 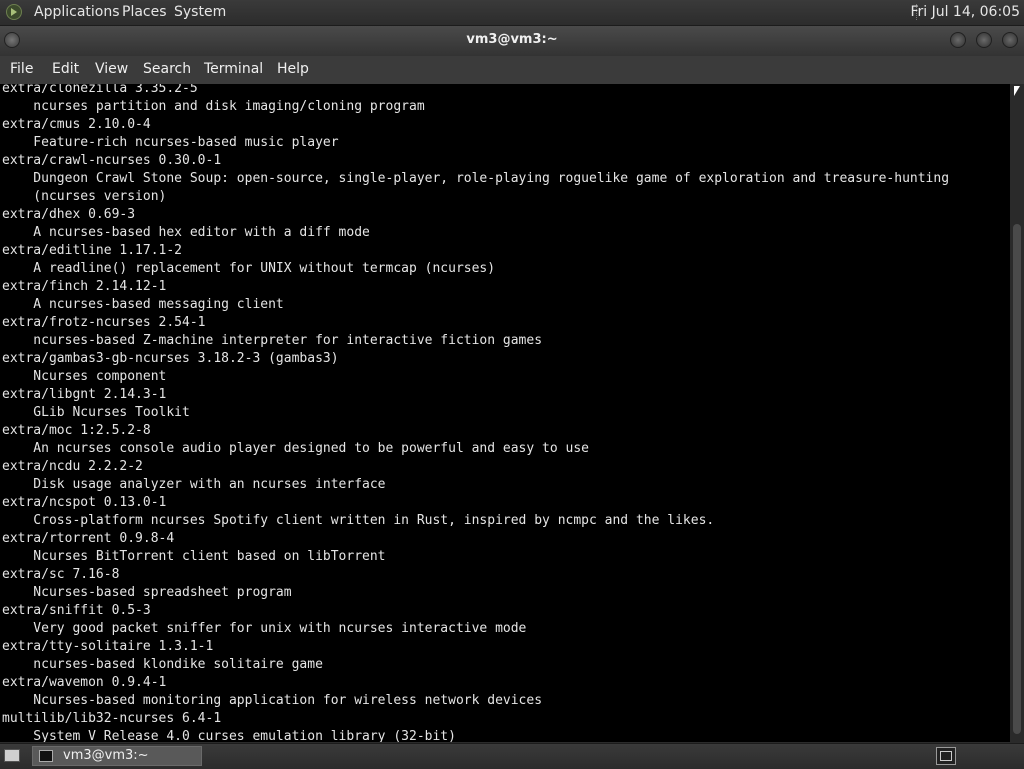 I want to click on terminal-line: extra/finch 2.14.12-1, so click(x=84, y=286).